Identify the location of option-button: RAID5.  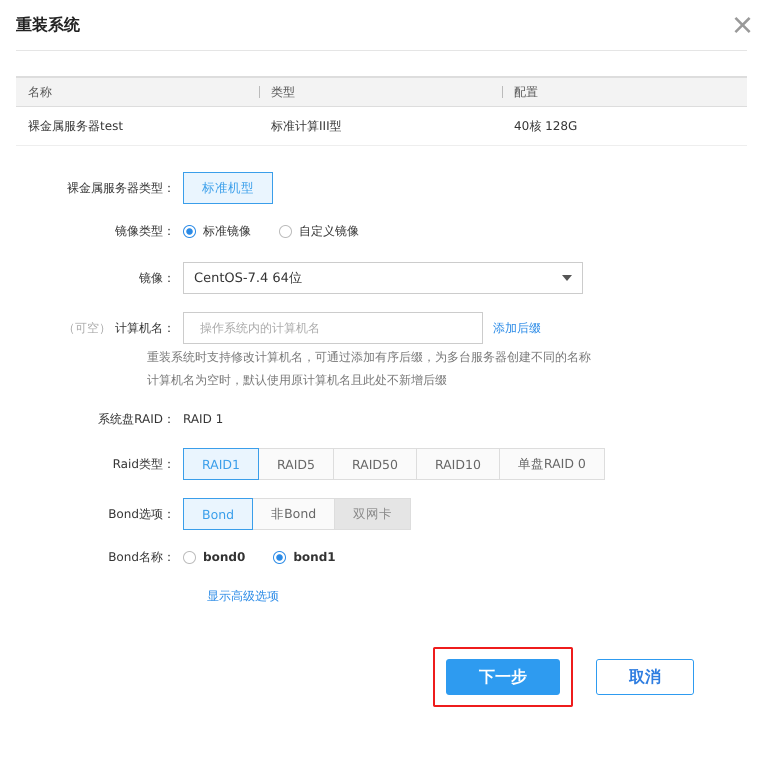
(296, 464).